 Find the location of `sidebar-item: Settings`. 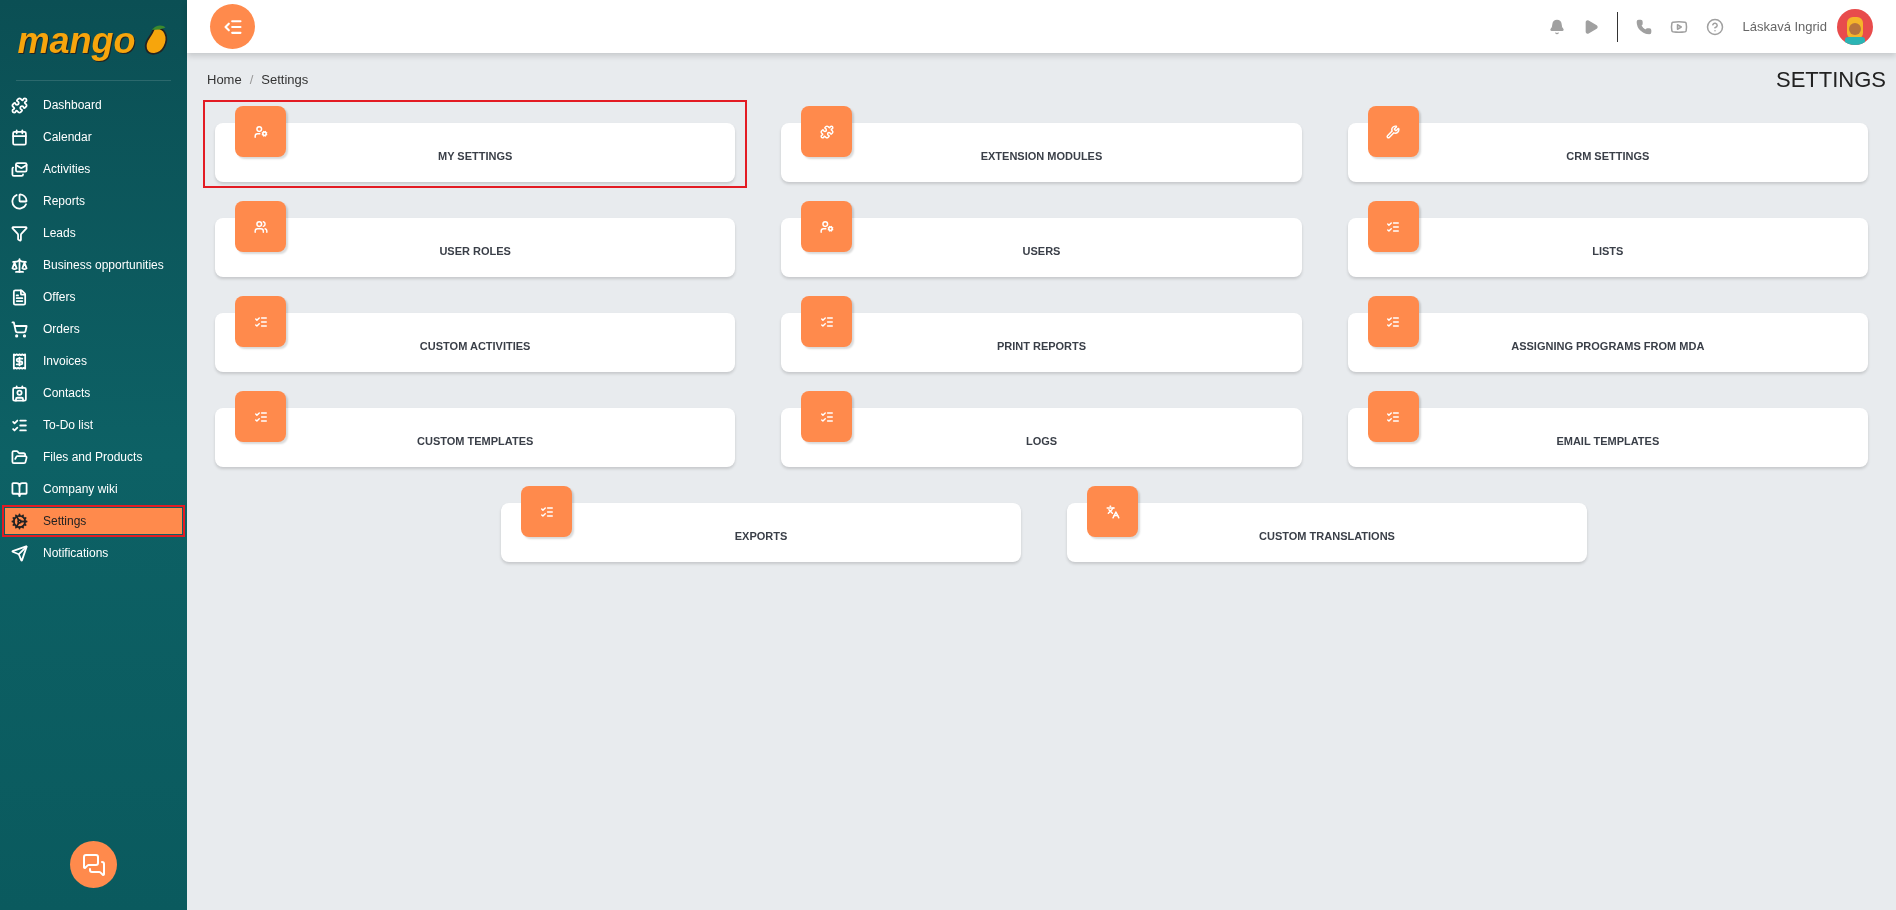

sidebar-item: Settings is located at coordinates (93, 521).